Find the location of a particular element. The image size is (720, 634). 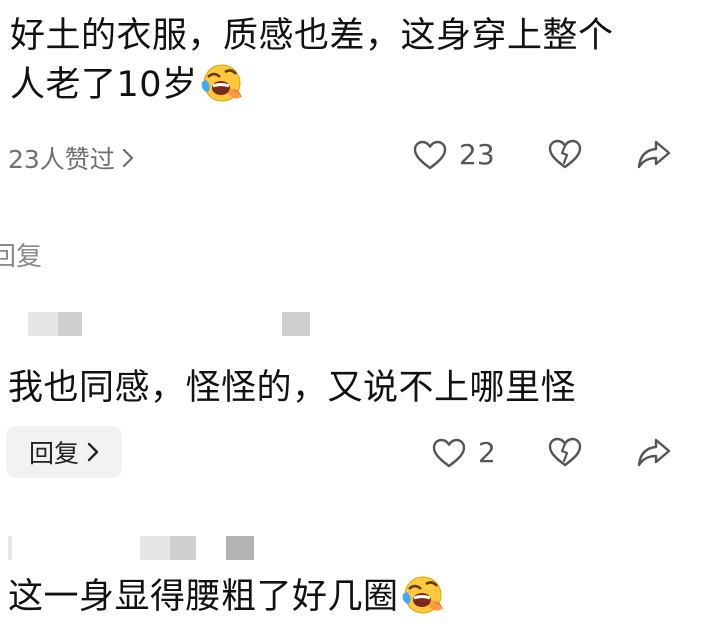

blurred-username-2d is located at coordinates (240, 548).